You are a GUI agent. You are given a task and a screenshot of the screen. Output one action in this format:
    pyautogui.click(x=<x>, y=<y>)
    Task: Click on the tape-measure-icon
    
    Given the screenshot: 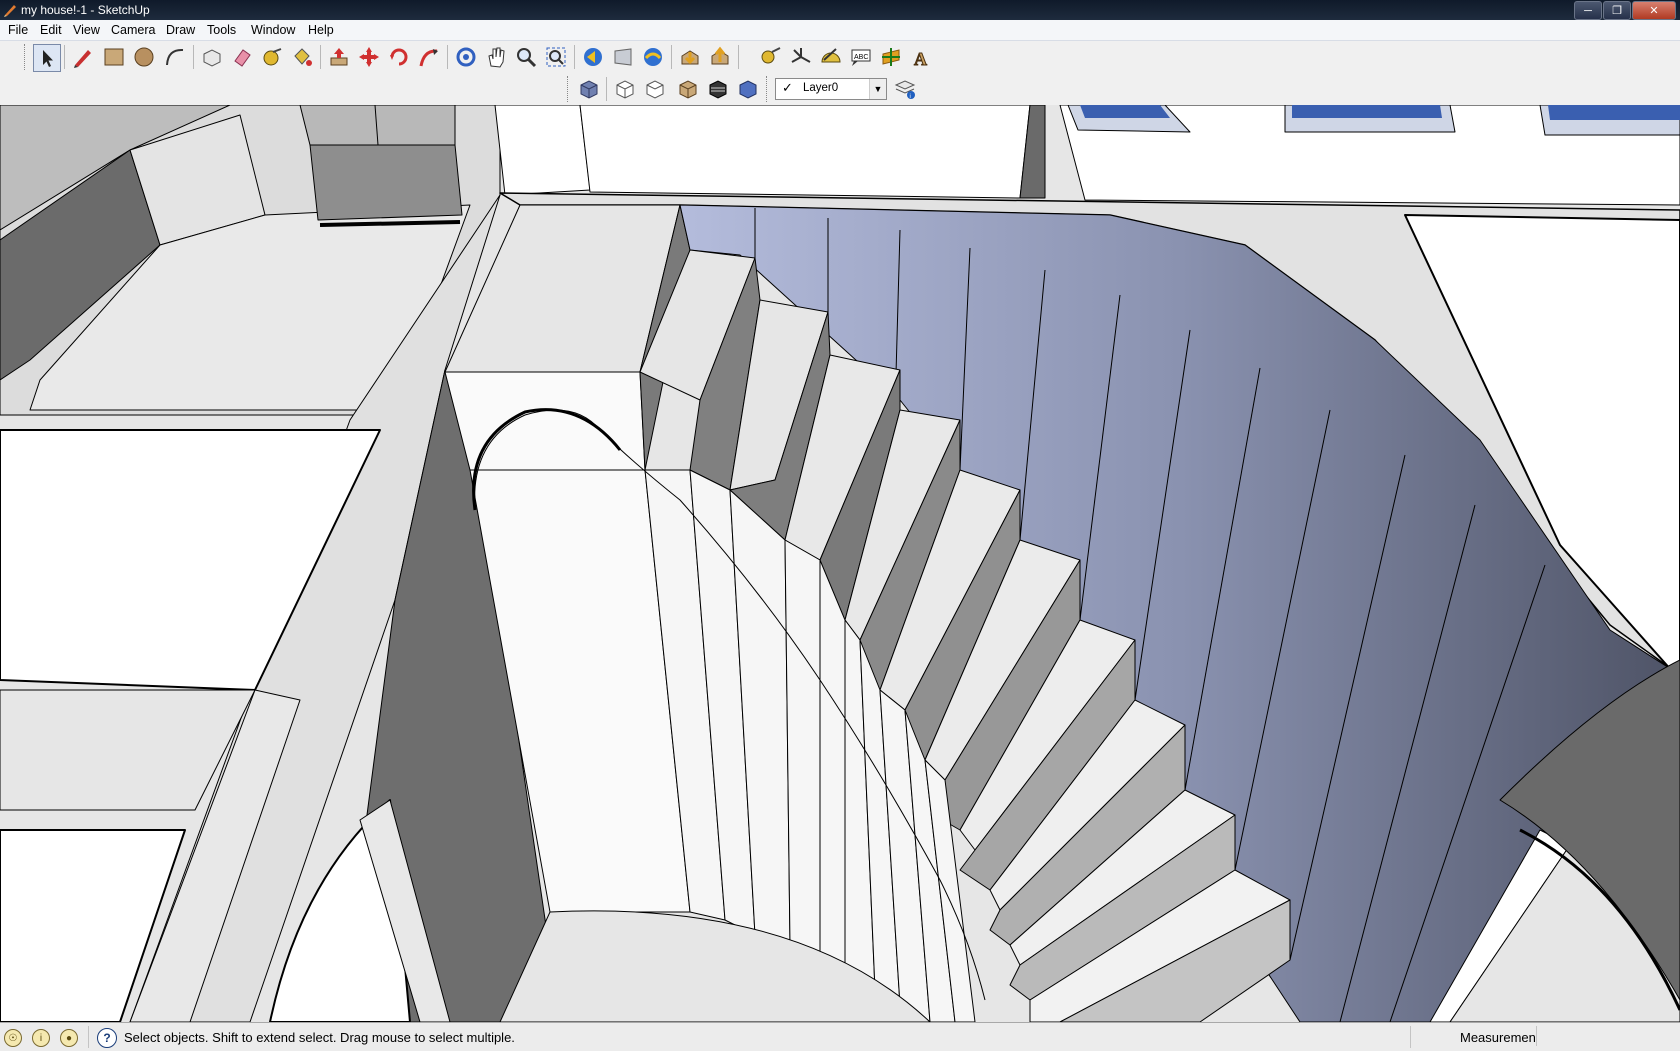 What is the action you would take?
    pyautogui.click(x=272, y=57)
    